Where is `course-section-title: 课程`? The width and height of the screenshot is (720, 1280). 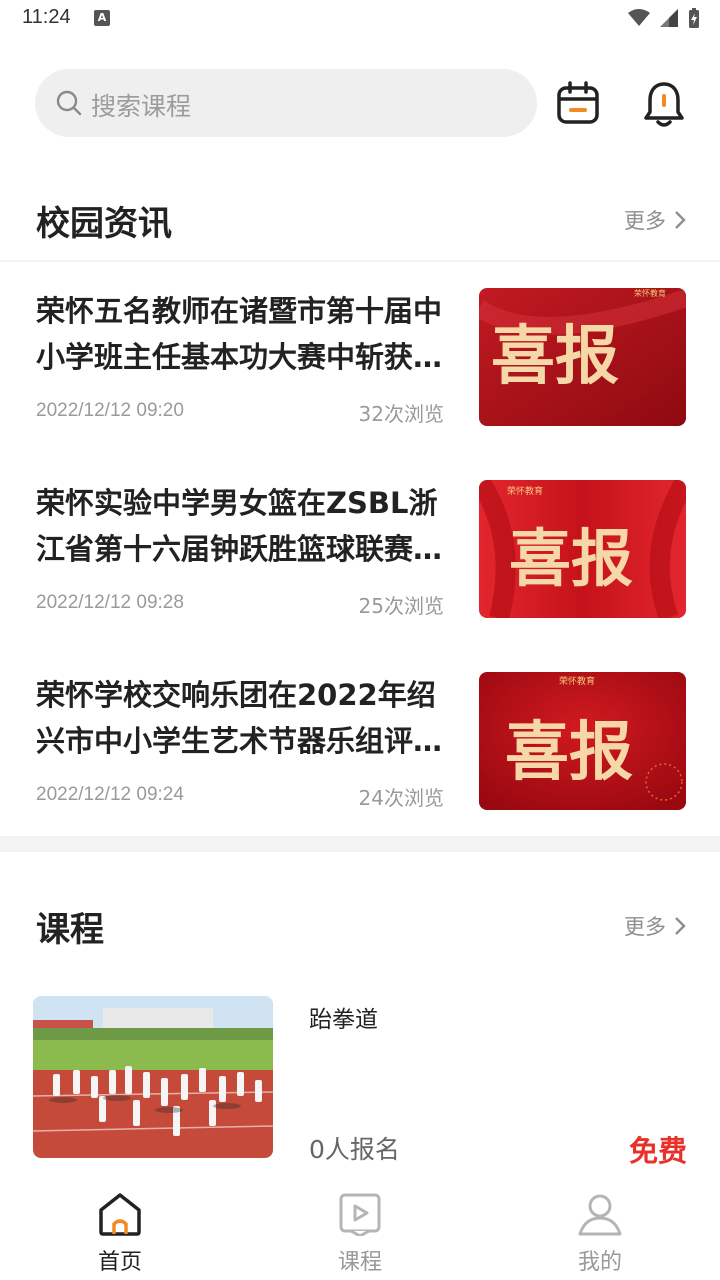 course-section-title: 课程 is located at coordinates (70, 930).